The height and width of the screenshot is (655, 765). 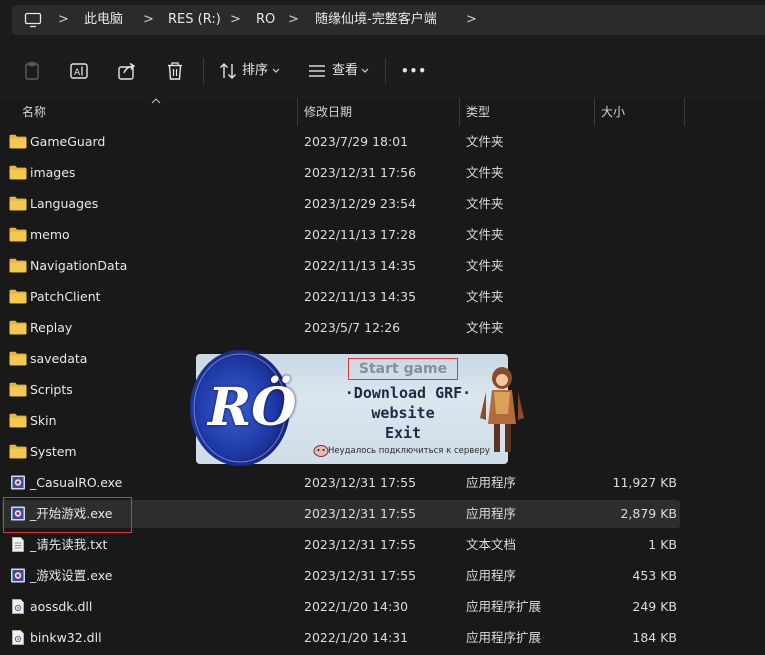 I want to click on folder-row: memo 2022/11/13 17:28 文件夹, so click(x=382, y=234).